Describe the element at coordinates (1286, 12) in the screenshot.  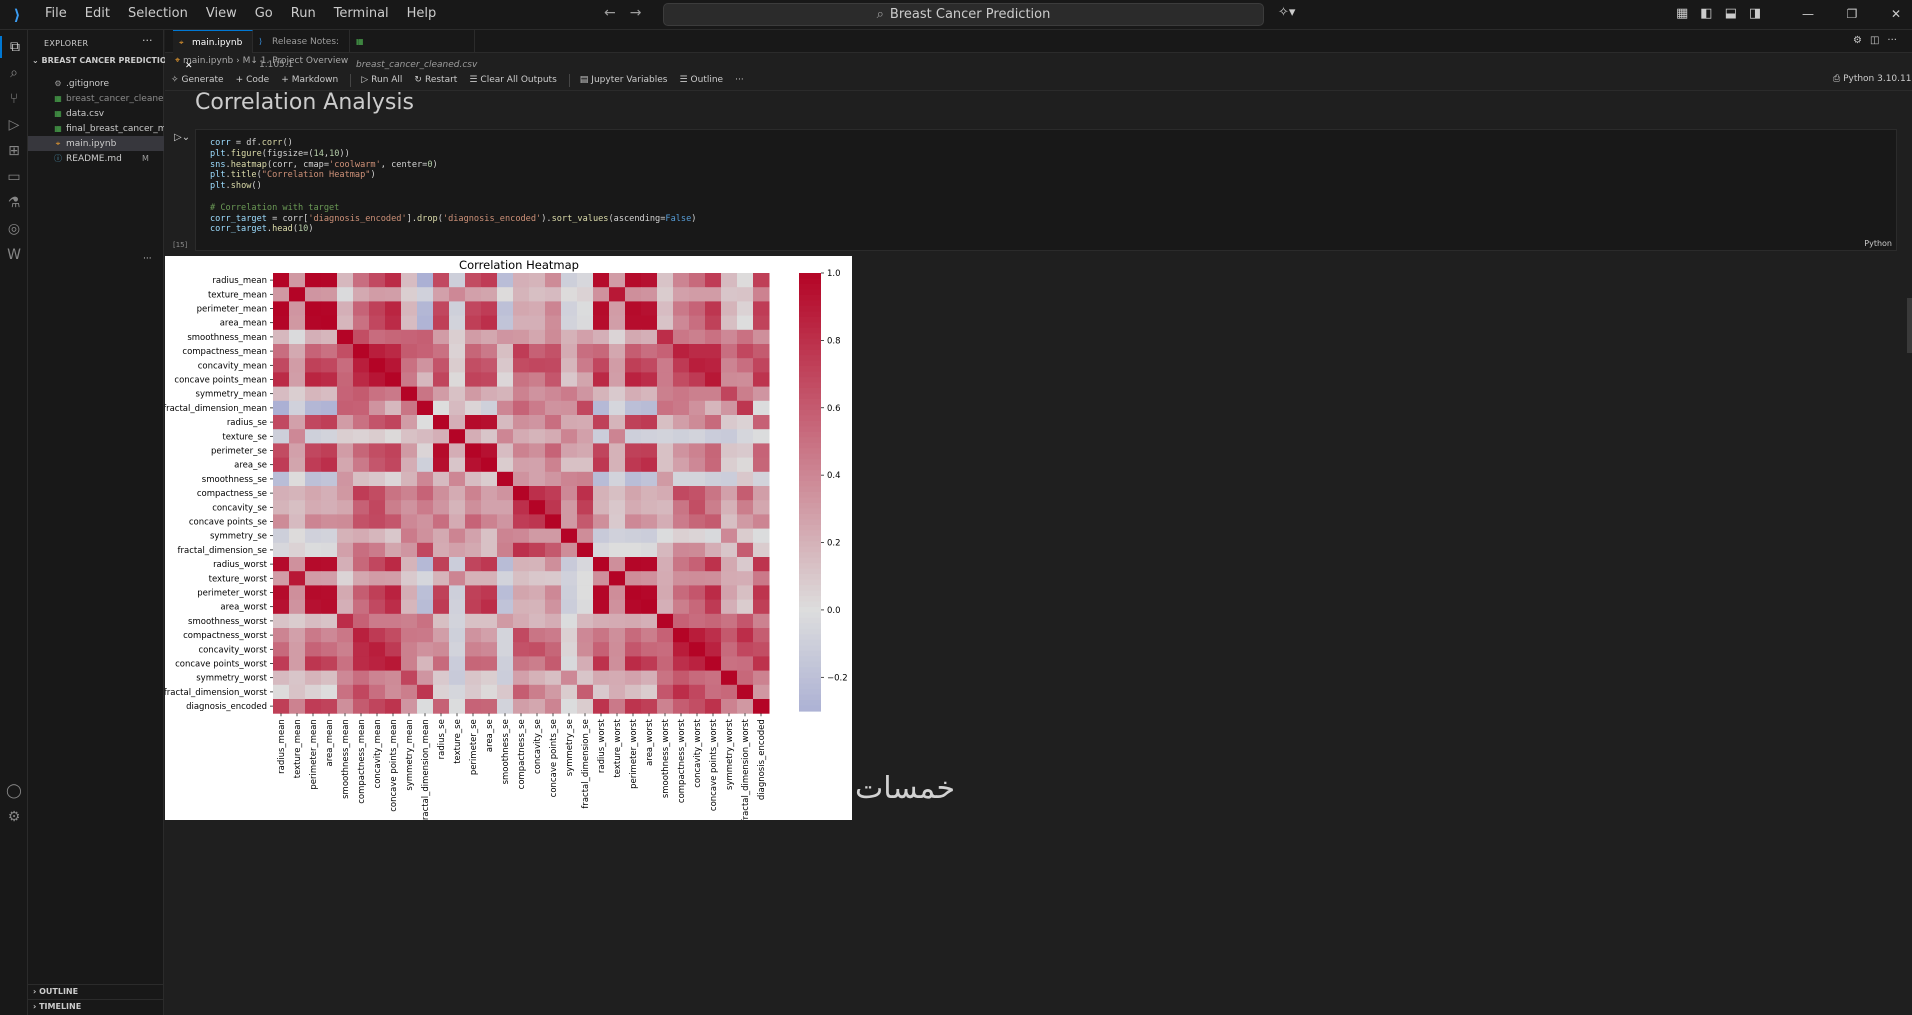
I see `copilot-icon: ✧▾` at that location.